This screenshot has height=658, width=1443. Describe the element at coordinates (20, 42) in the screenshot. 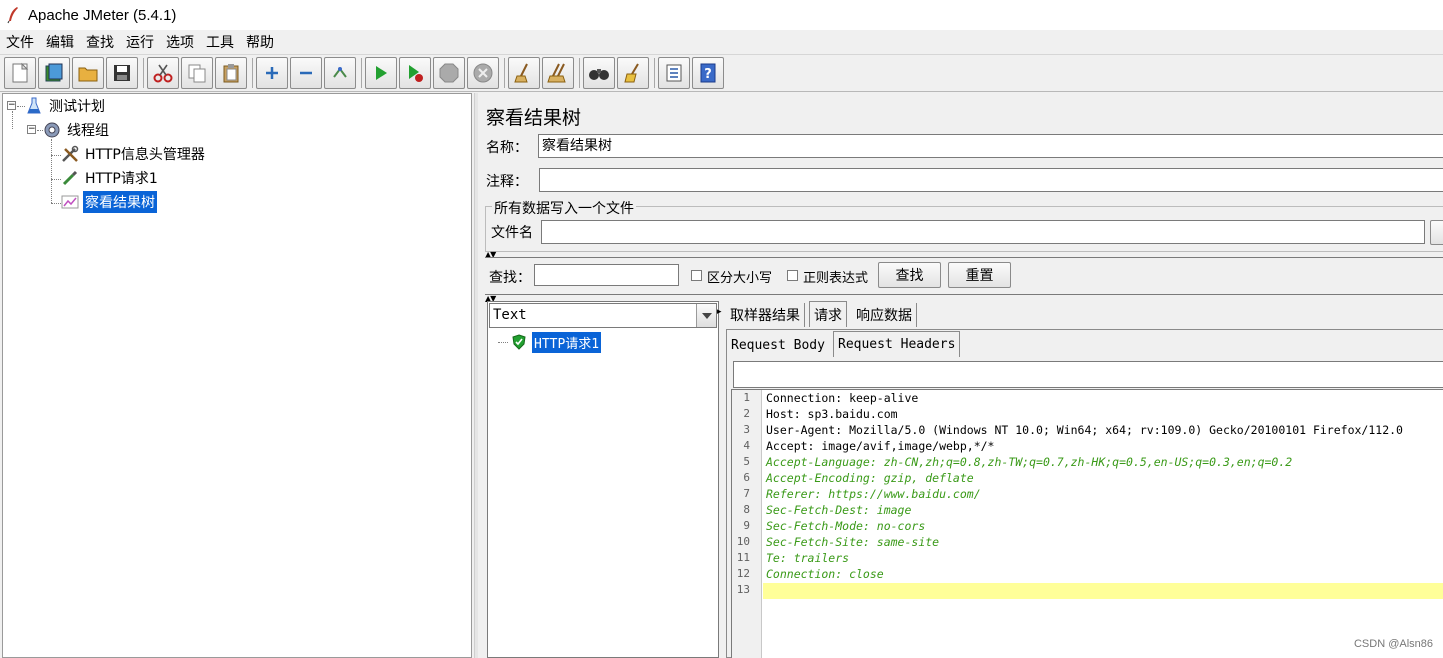

I see `menu-file: 文件` at that location.